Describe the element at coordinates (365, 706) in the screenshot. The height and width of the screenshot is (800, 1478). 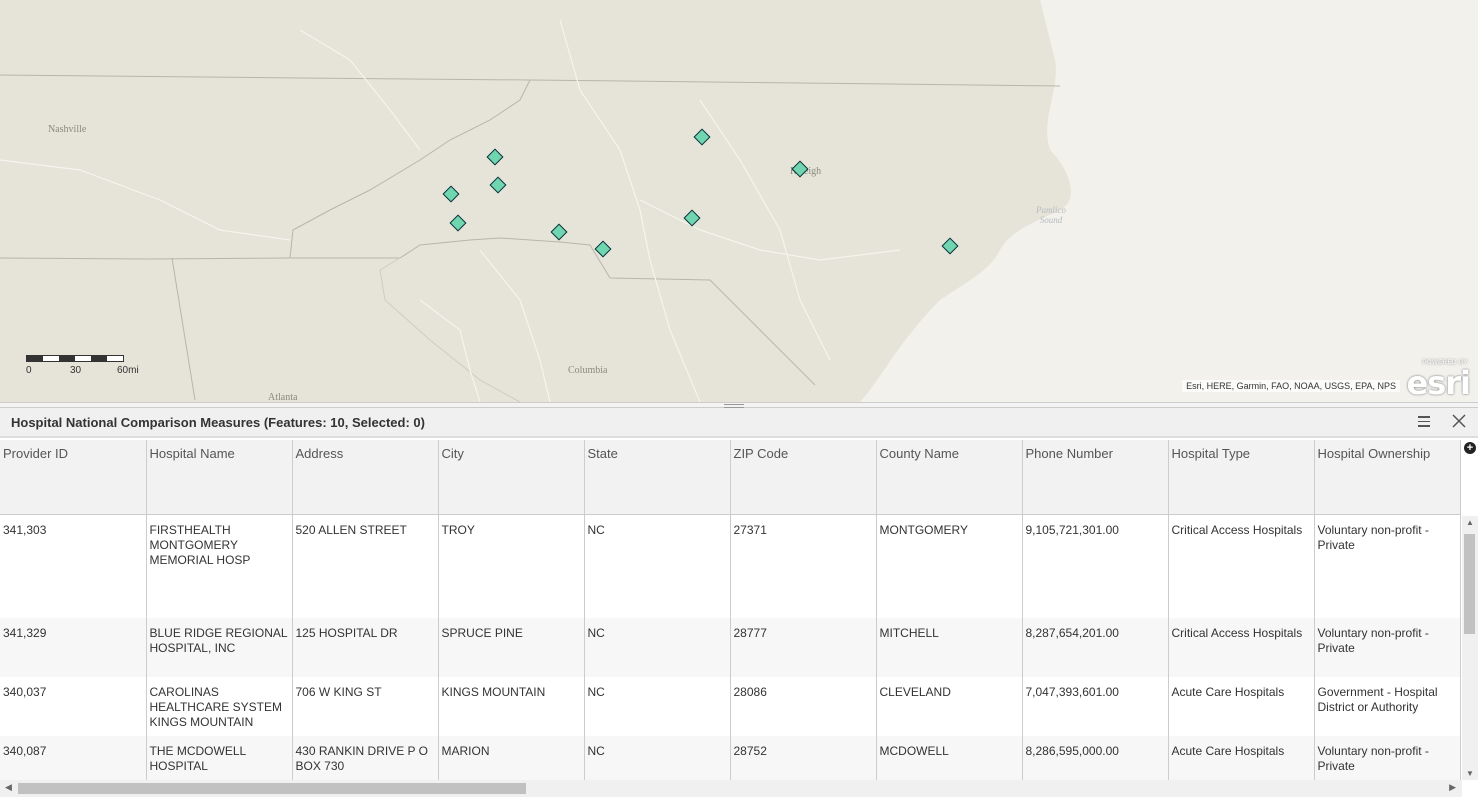
I see `cell-address: 706 W KING ST` at that location.